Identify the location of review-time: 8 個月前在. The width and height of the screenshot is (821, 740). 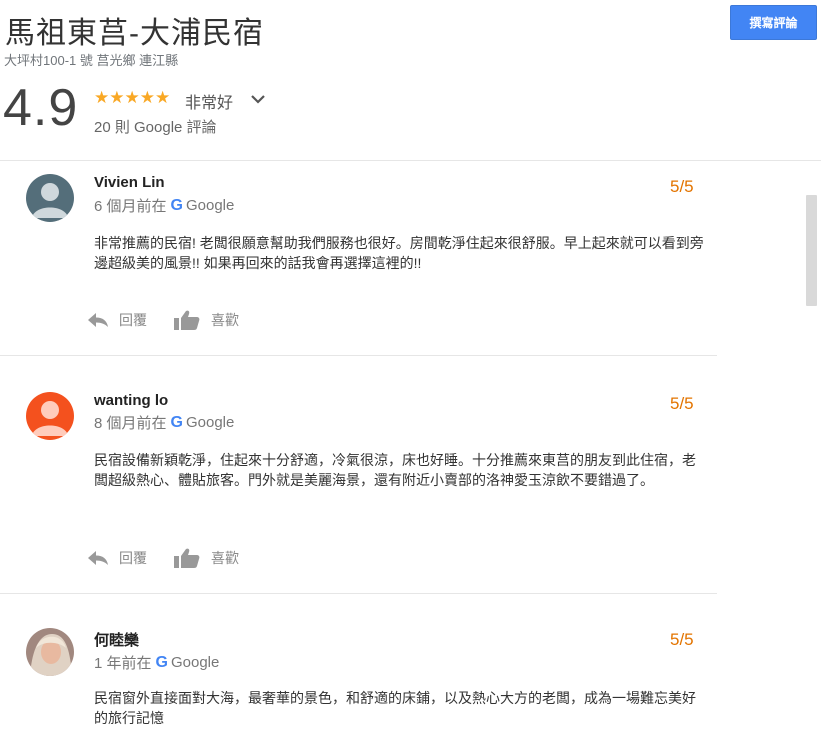
(130, 423).